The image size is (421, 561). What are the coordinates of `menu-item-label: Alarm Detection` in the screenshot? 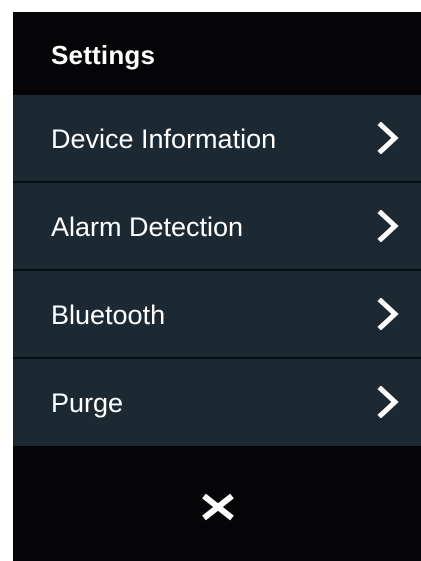 It's located at (147, 227).